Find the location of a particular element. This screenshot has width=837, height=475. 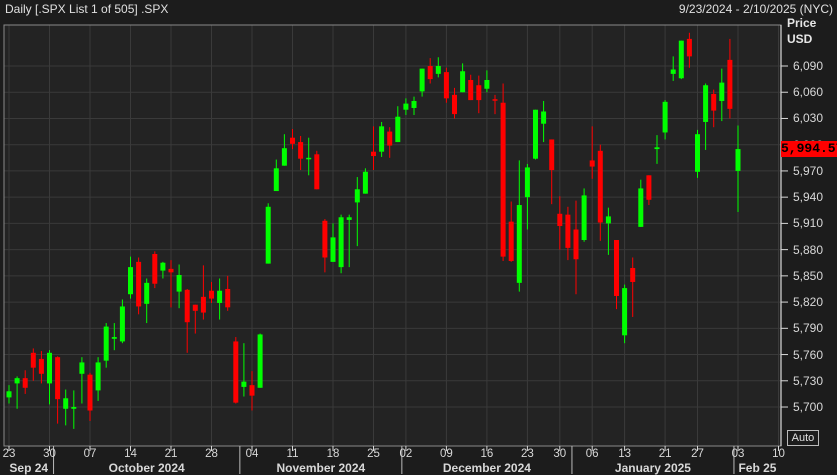

x-tick-label: 16 is located at coordinates (487, 454).